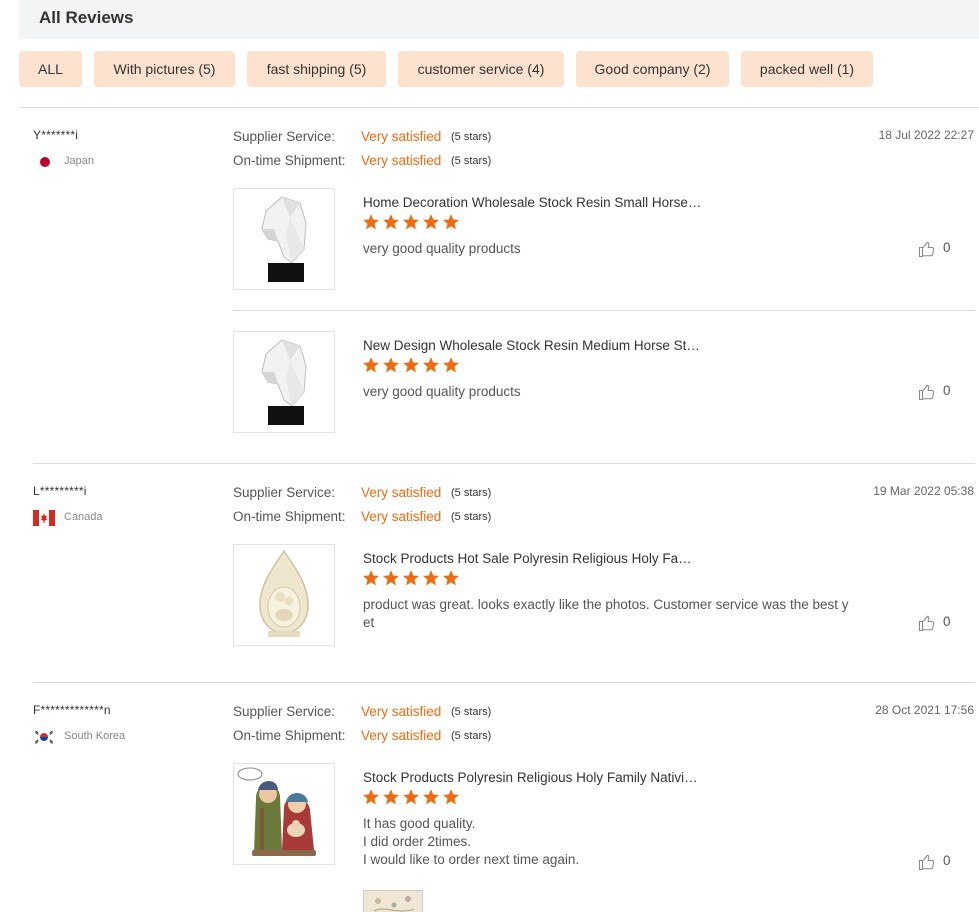 The height and width of the screenshot is (912, 979). Describe the element at coordinates (807, 69) in the screenshot. I see `filter-chip-packed-well: packed well (1)` at that location.